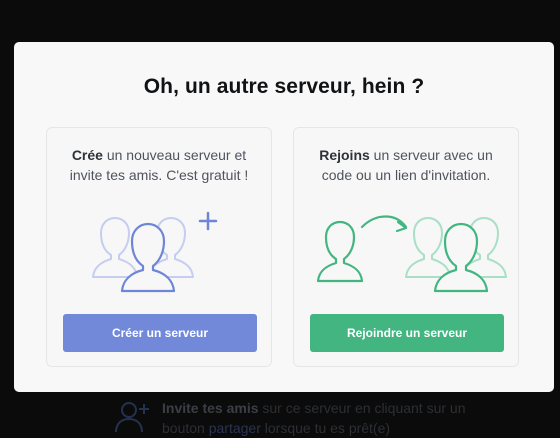 Image resolution: width=560 pixels, height=438 pixels. I want to click on join-lead: Rejoins, so click(344, 155).